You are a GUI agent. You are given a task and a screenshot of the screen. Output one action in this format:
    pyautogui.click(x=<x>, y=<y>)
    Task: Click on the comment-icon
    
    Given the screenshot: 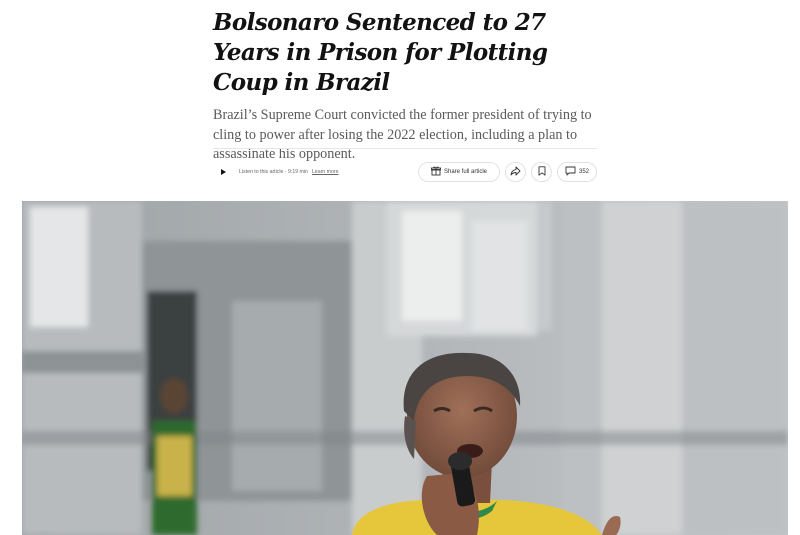 What is the action you would take?
    pyautogui.click(x=570, y=172)
    